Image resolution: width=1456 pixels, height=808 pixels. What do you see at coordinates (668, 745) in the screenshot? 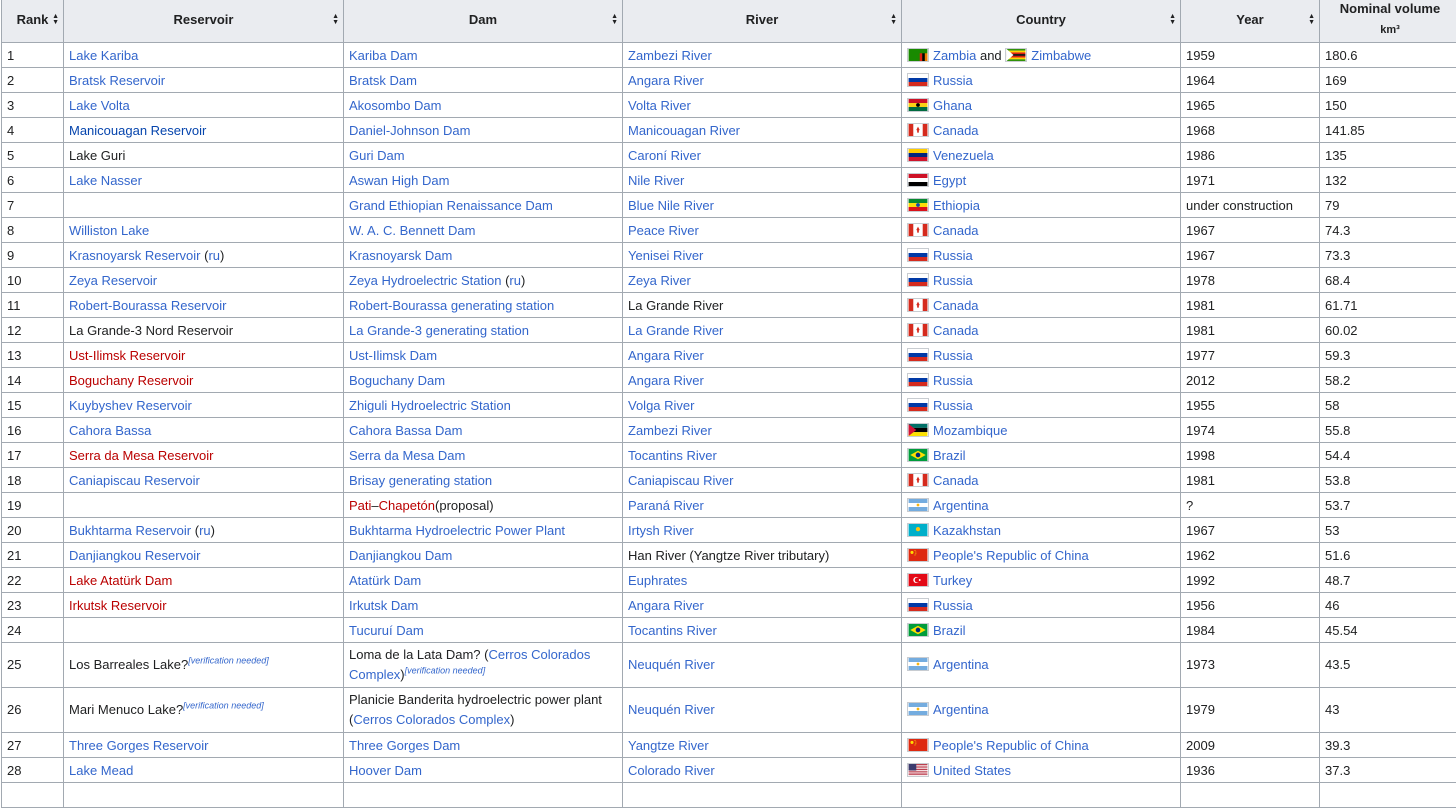
I see `river-link: Yangtze River` at bounding box center [668, 745].